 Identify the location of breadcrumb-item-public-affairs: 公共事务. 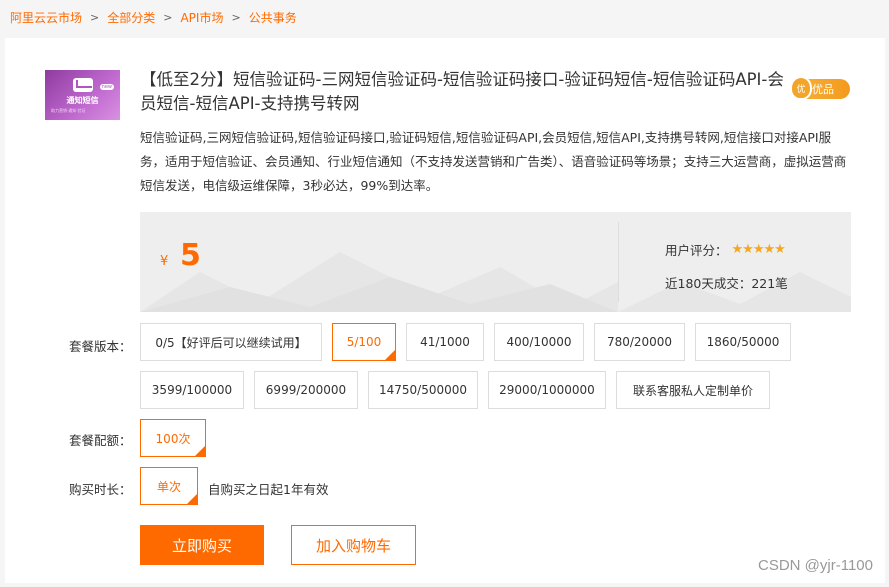
(273, 17).